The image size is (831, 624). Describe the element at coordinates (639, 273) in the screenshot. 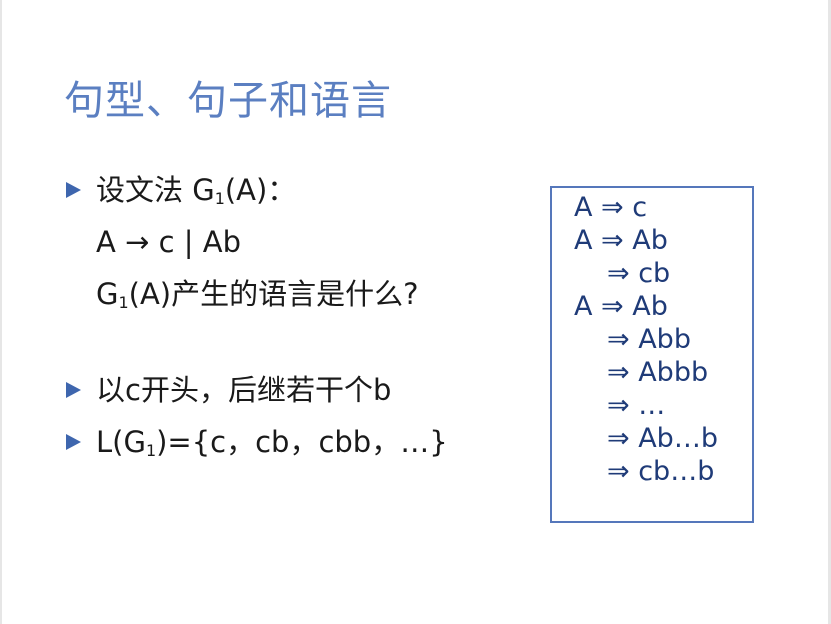

I see `derivation-line: ⇒ cb` at that location.